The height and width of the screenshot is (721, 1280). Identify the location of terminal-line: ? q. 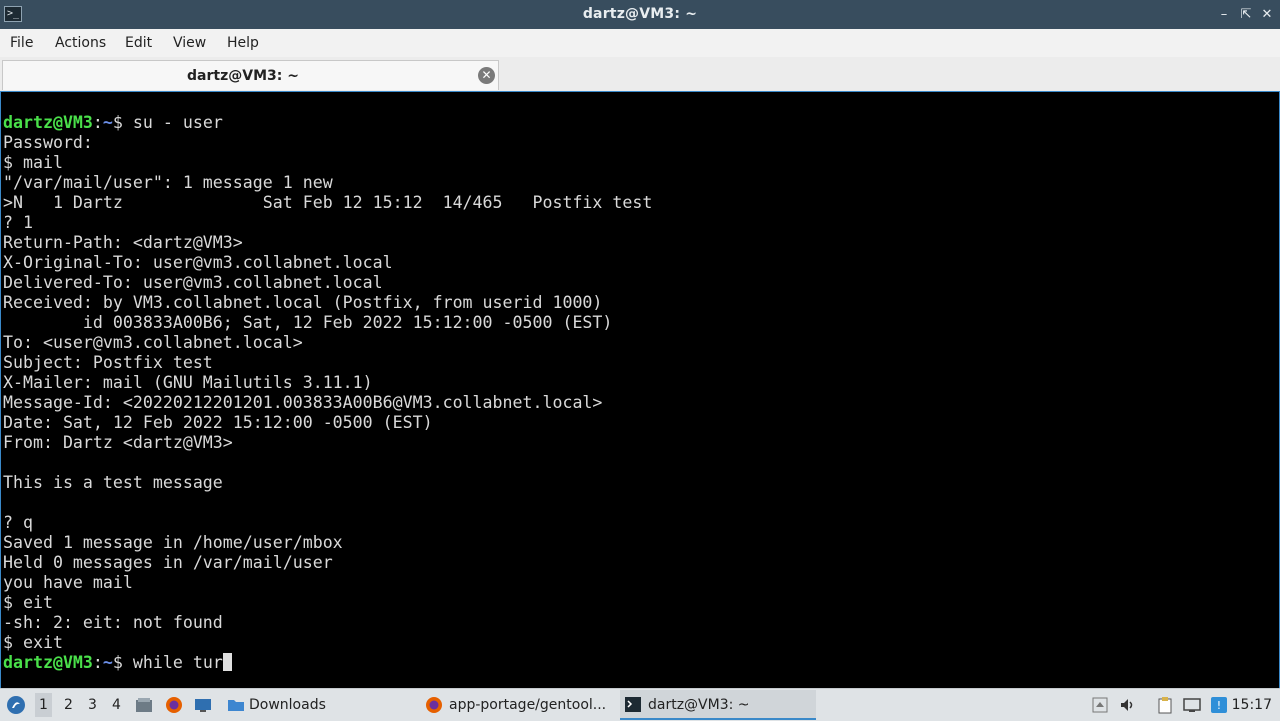
(327, 523).